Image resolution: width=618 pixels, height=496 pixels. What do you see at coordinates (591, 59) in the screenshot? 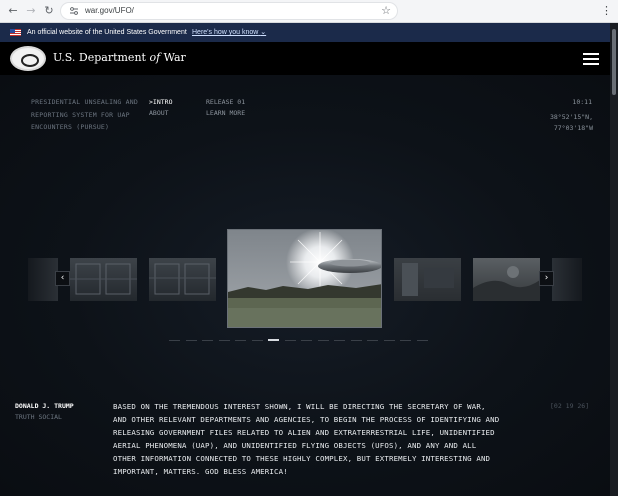
I see `hamburger-menu-icon` at bounding box center [591, 59].